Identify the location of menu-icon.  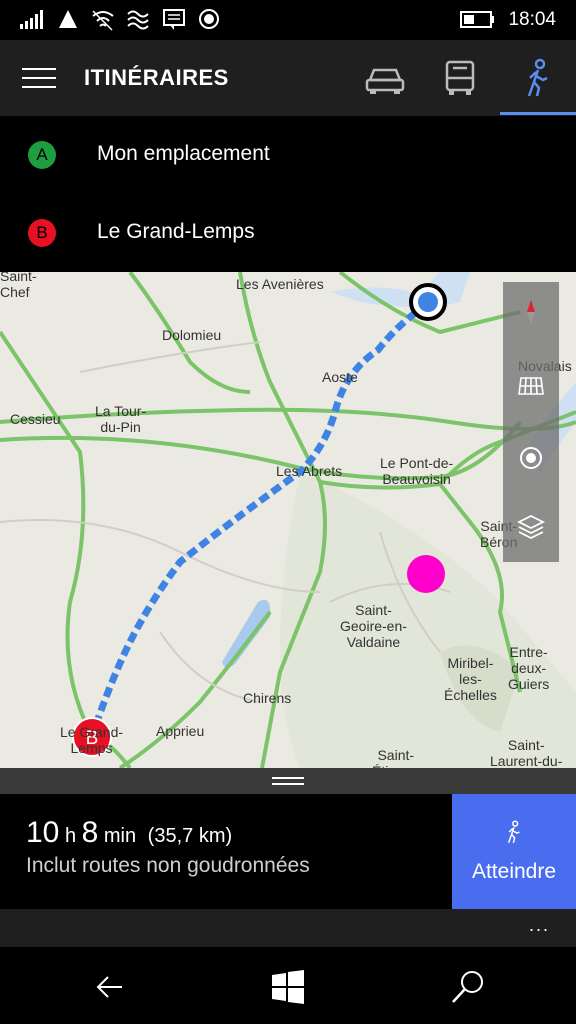
(39, 79).